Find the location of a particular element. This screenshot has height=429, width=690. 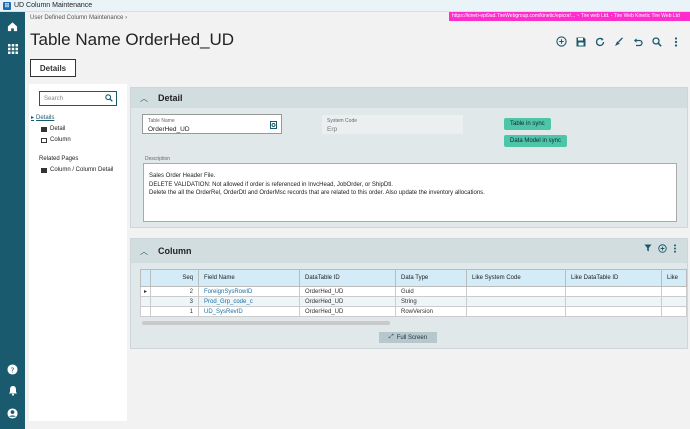

add-row-icon is located at coordinates (662, 249).